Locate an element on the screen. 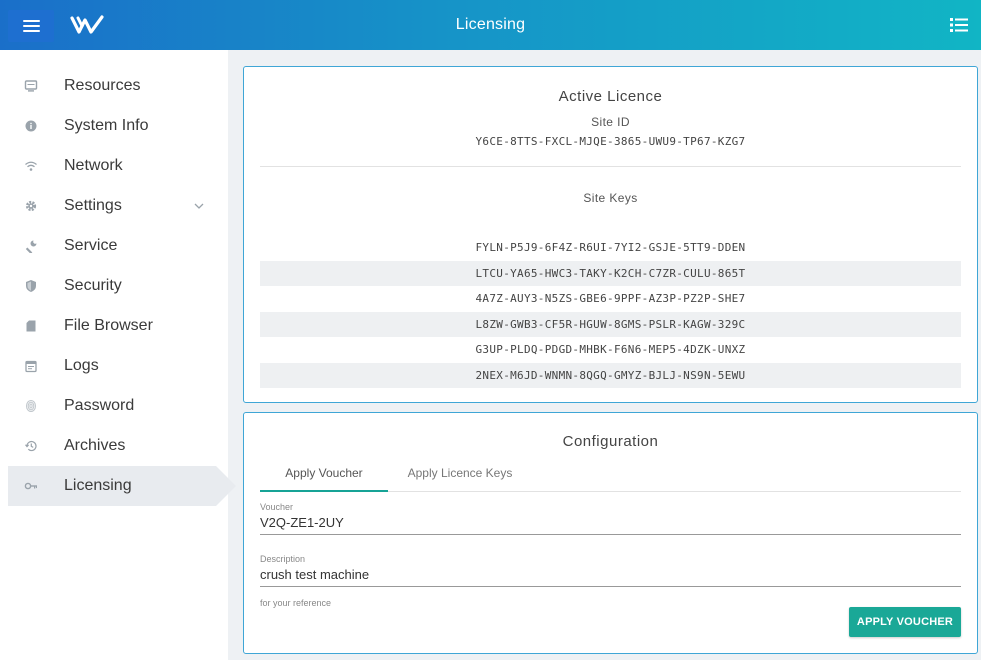 This screenshot has height=660, width=981. description-field: Description is located at coordinates (610, 570).